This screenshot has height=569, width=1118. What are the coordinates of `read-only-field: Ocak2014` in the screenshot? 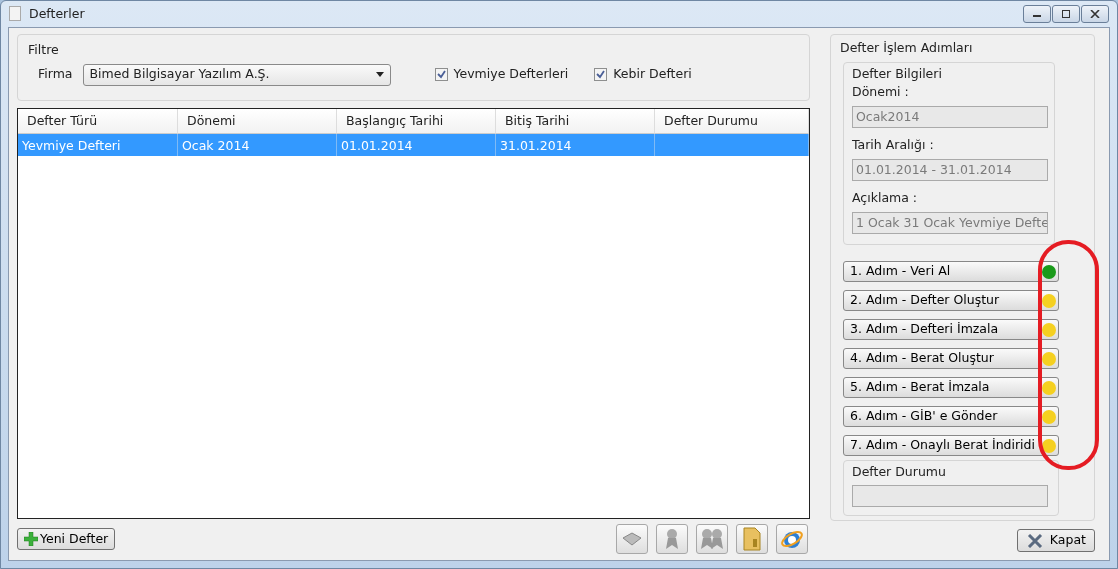 It's located at (950, 117).